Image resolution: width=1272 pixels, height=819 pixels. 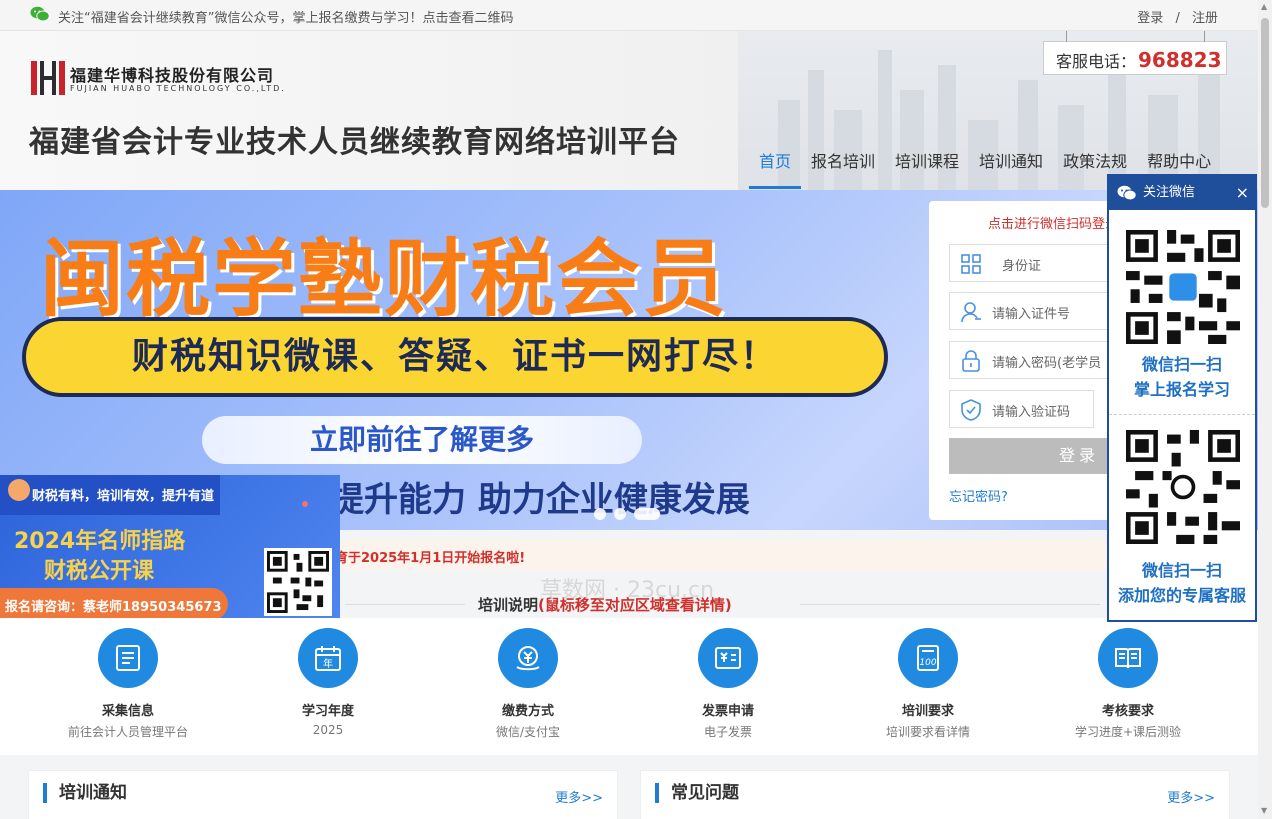 I want to click on qr-caption-line: 添加您的专属客服, so click(x=1181, y=595).